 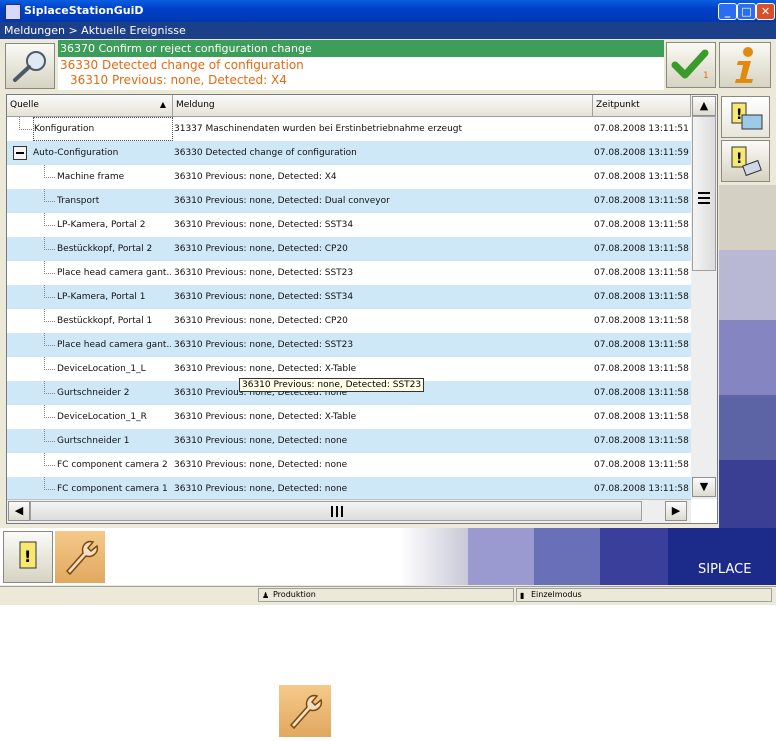 What do you see at coordinates (265, 153) in the screenshot?
I see `message-cell: 36330 Detected change of configuration` at bounding box center [265, 153].